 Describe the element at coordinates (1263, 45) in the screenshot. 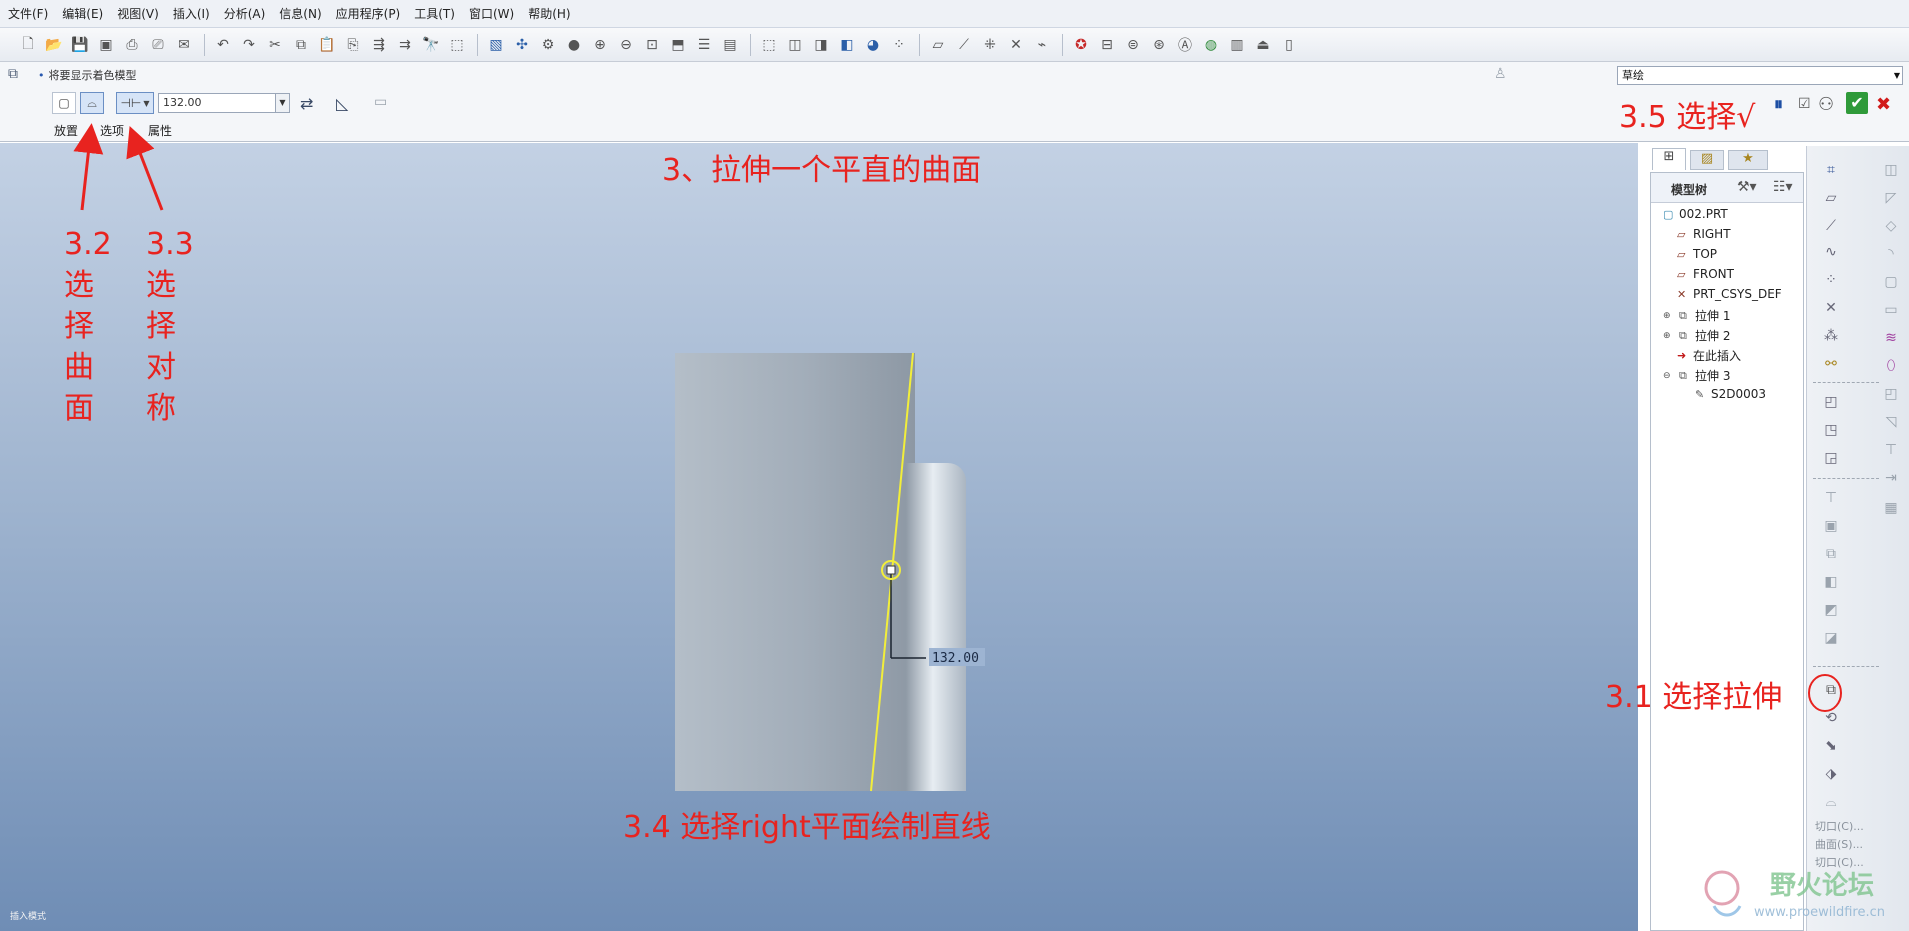

I see `draft-check-icon: ⏏` at that location.